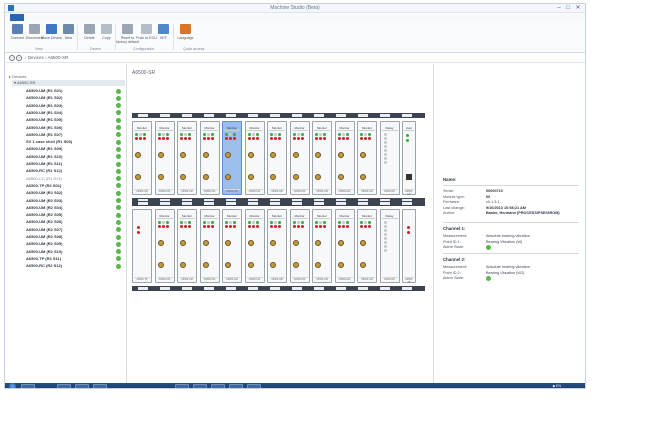 The width and height of the screenshot is (649, 438). Describe the element at coordinates (556, 386) in the screenshot. I see `system-tray: ◆ EN` at that location.